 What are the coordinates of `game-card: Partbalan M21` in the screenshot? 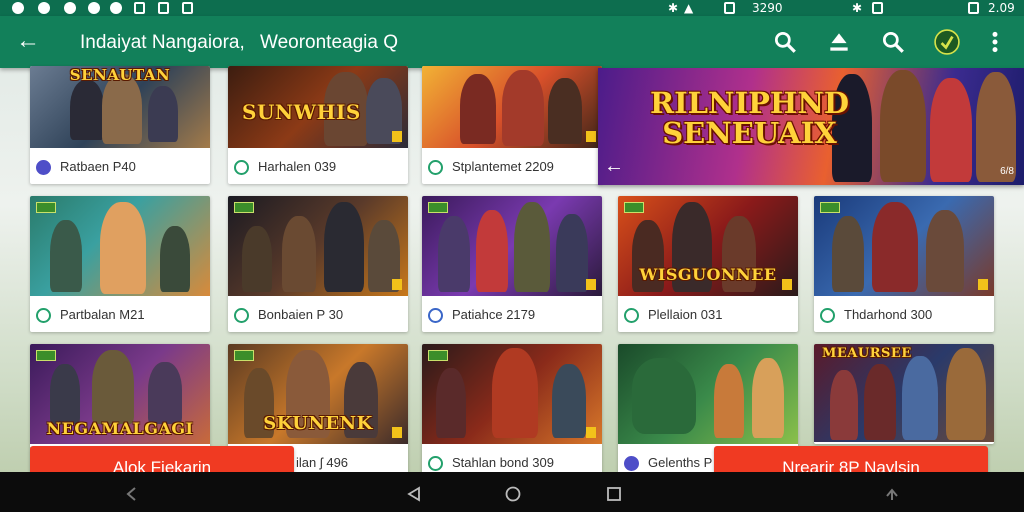 It's located at (120, 264).